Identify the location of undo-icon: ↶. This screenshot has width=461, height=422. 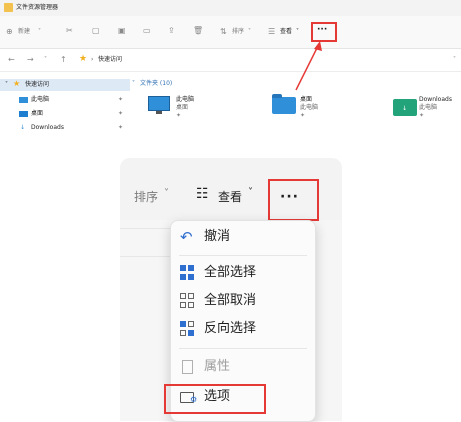
(186, 237).